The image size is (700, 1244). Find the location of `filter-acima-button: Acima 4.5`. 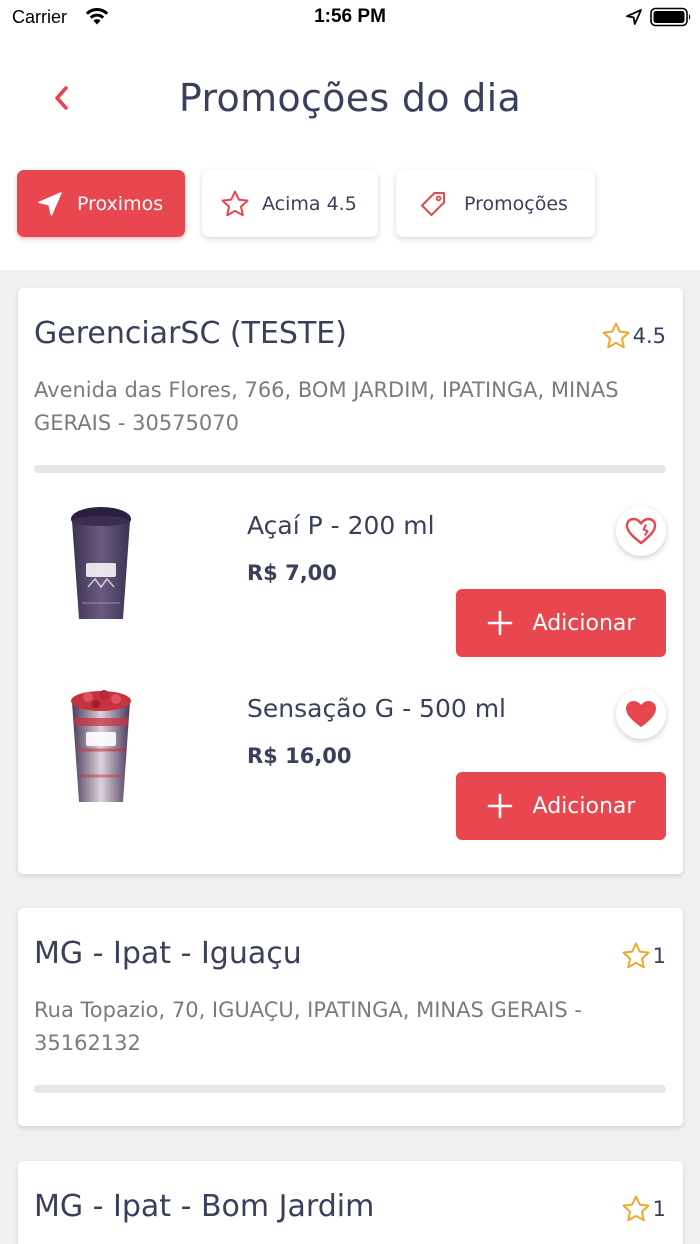

filter-acima-button: Acima 4.5 is located at coordinates (290, 203).